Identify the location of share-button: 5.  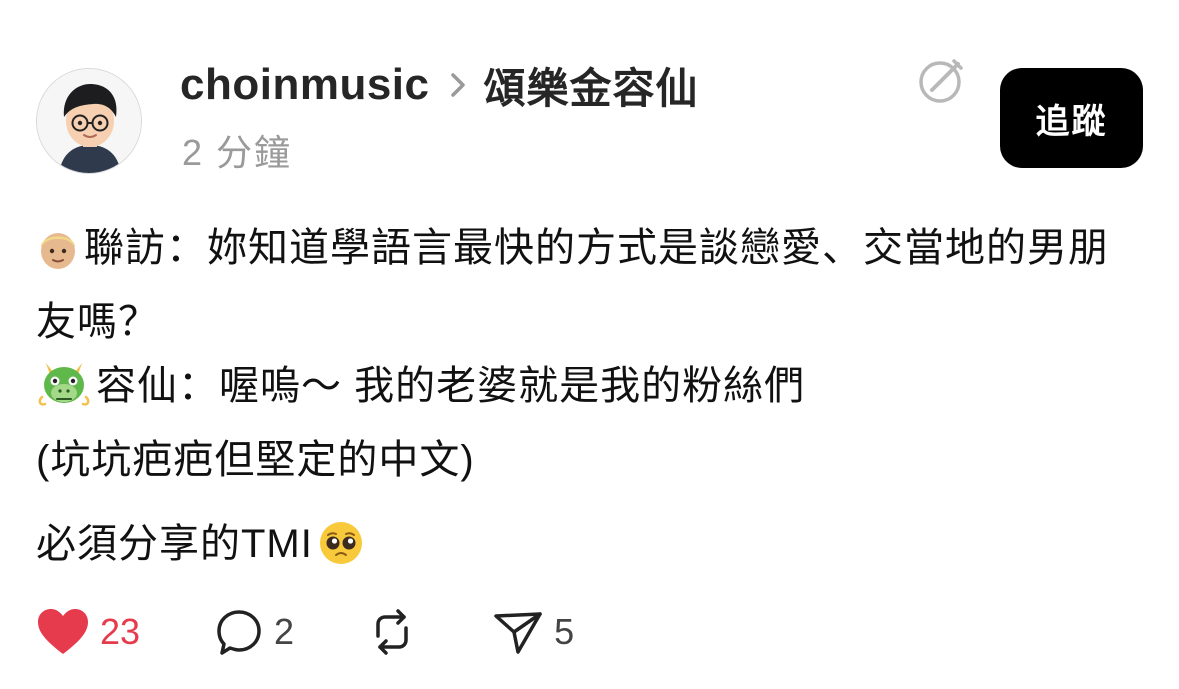
(533, 632).